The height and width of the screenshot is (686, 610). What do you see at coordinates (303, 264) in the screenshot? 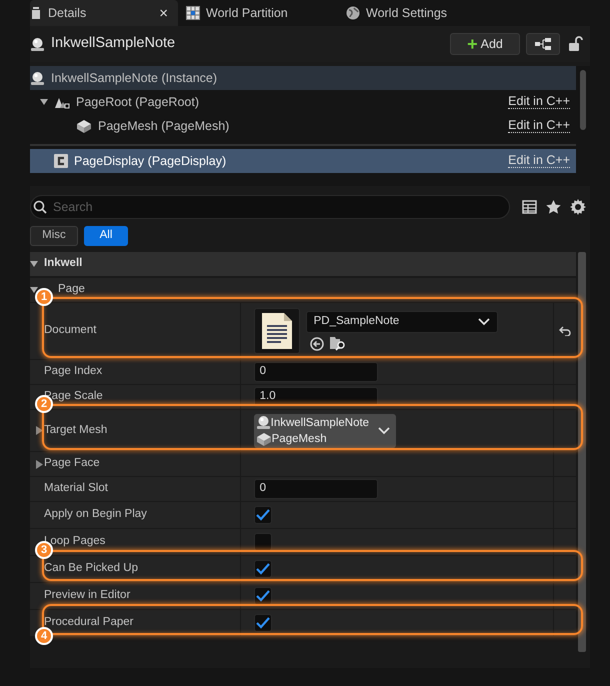
I see `category-header: Inkwell` at bounding box center [303, 264].